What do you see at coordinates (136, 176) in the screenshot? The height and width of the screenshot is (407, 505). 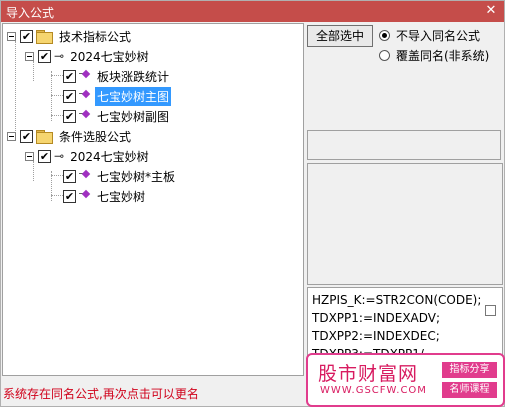 I see `tree-node-label: 七宝妙树*主板` at bounding box center [136, 176].